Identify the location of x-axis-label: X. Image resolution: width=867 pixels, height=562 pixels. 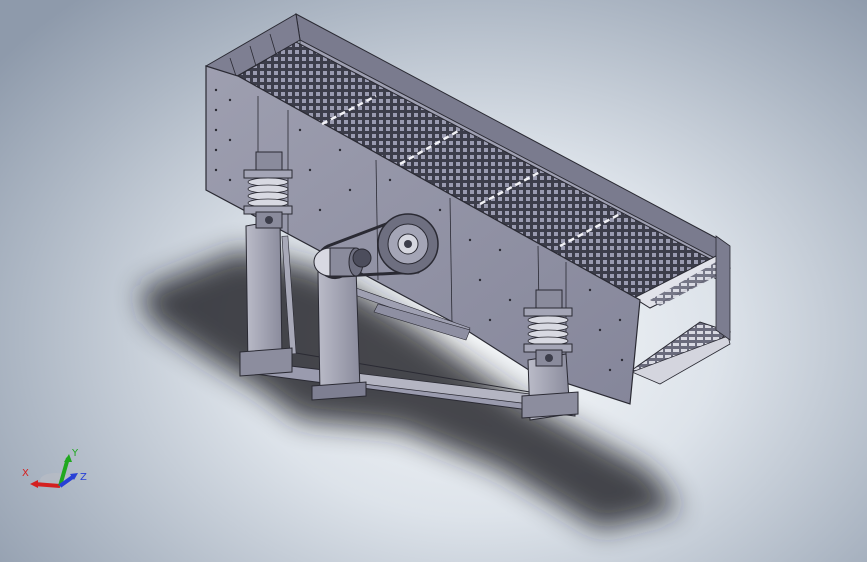
(25, 473).